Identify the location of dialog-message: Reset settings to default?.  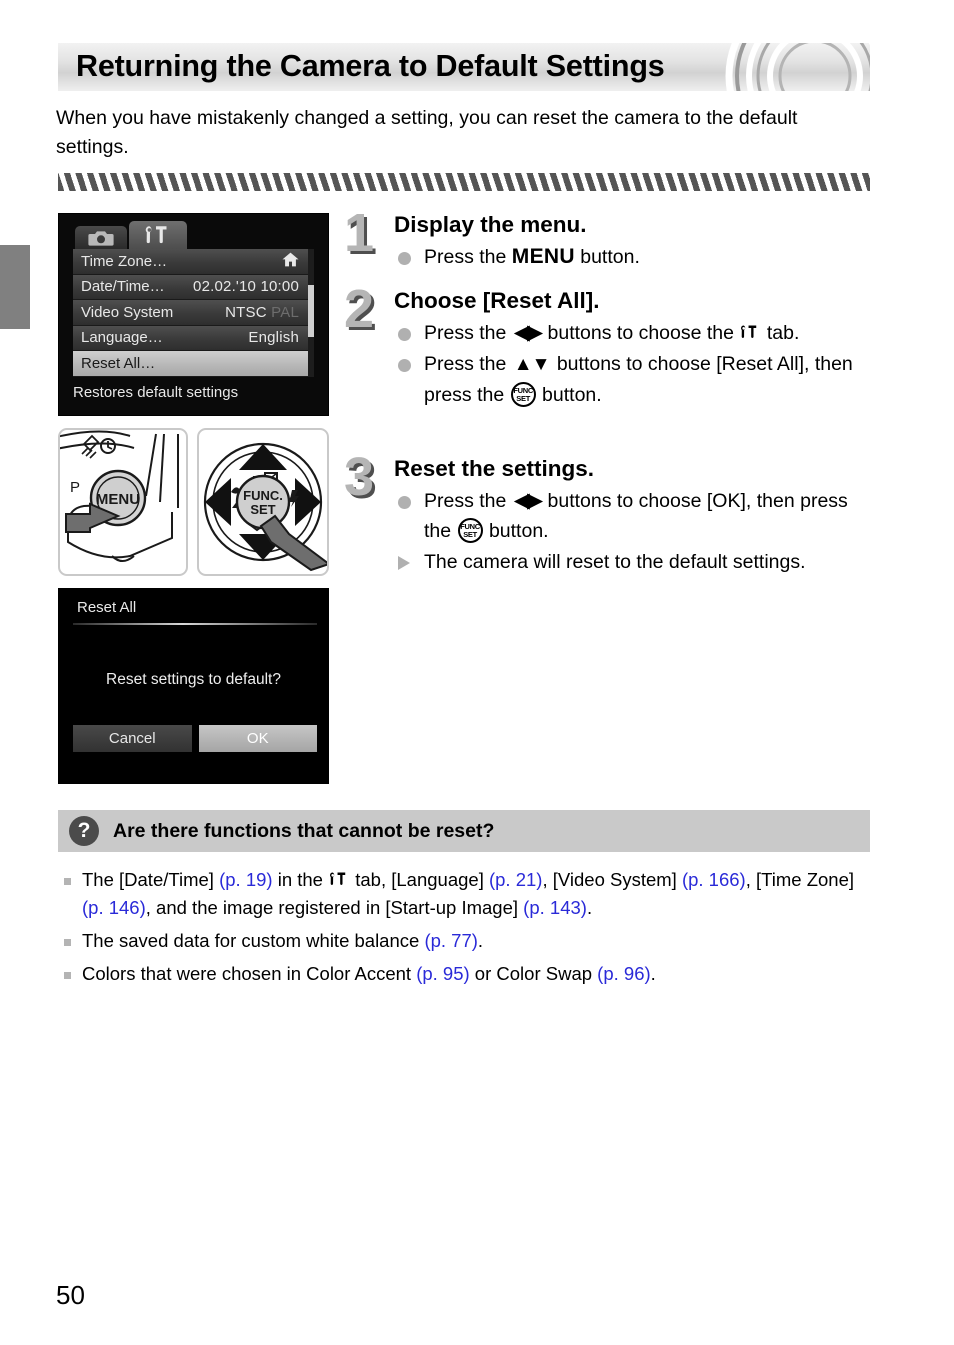
(193, 679).